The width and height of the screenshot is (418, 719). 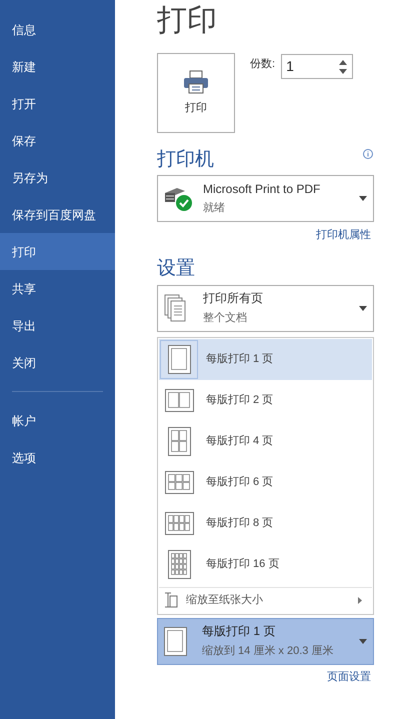 I want to click on pages-per-sheet-subtitle: 缩放到 14 厘米 x 20.3 厘米, so click(x=268, y=651).